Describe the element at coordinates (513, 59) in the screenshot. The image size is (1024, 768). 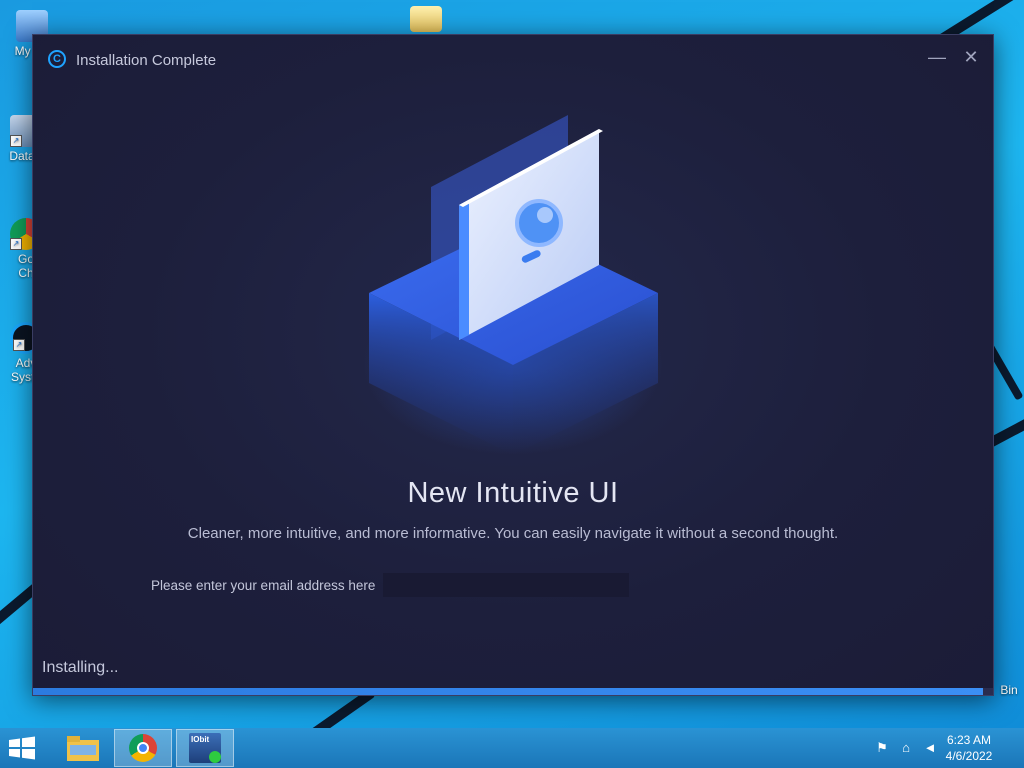
I see `title-bar: C Installation Complete — ✕` at that location.